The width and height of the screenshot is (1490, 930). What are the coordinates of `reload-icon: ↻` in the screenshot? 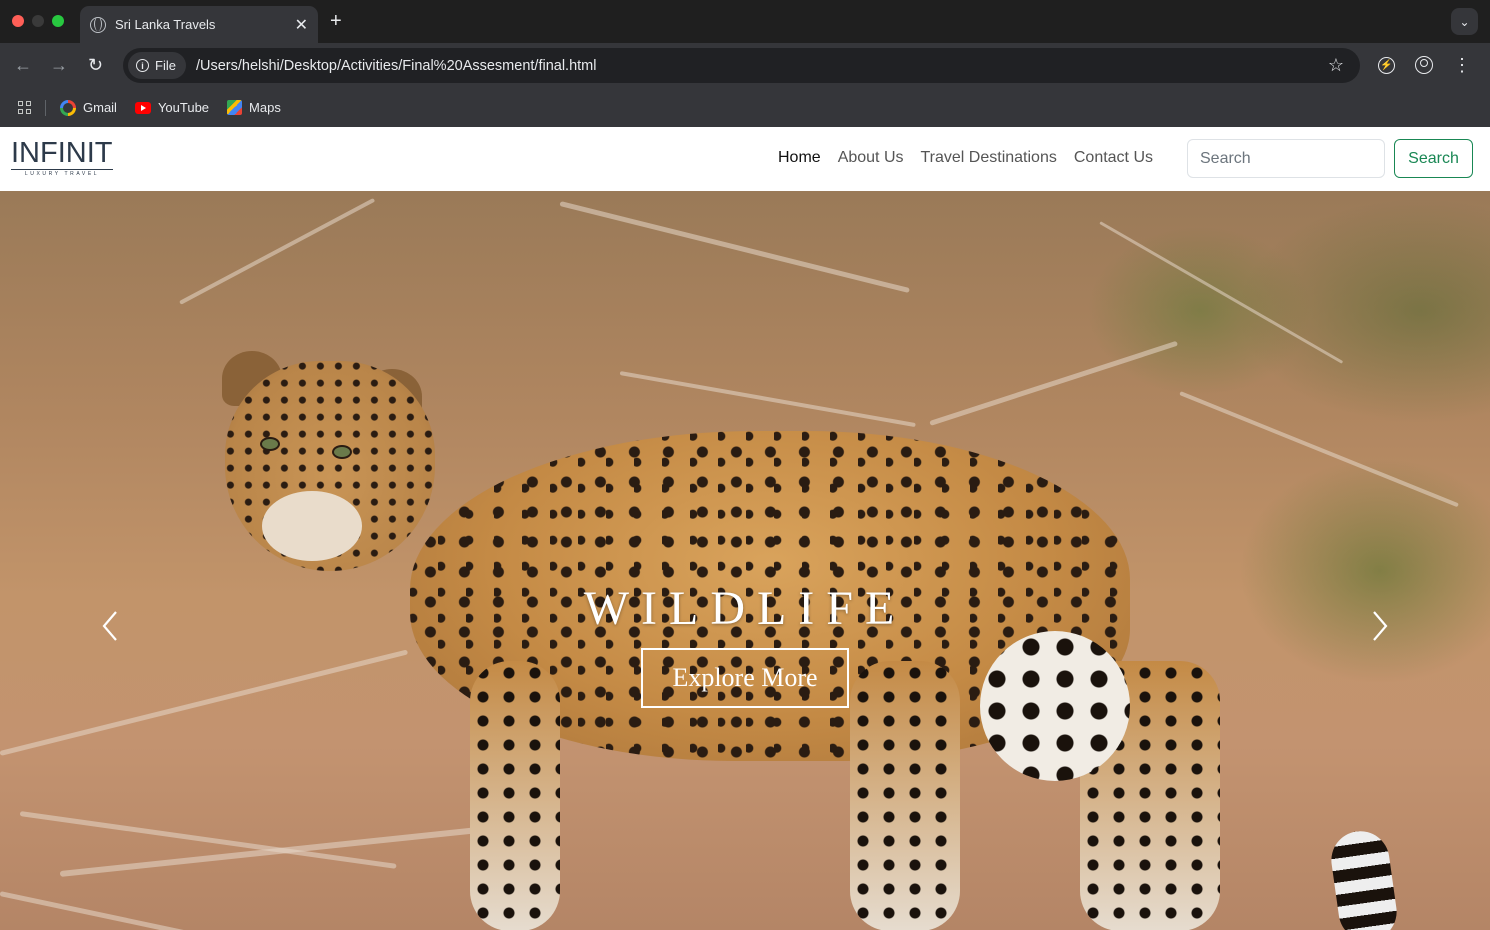 It's located at (95, 65).